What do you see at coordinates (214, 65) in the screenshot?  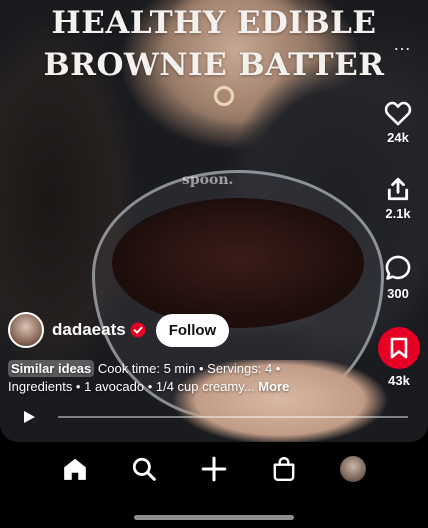 I see `title-line-2: BROWNIE BATTER` at bounding box center [214, 65].